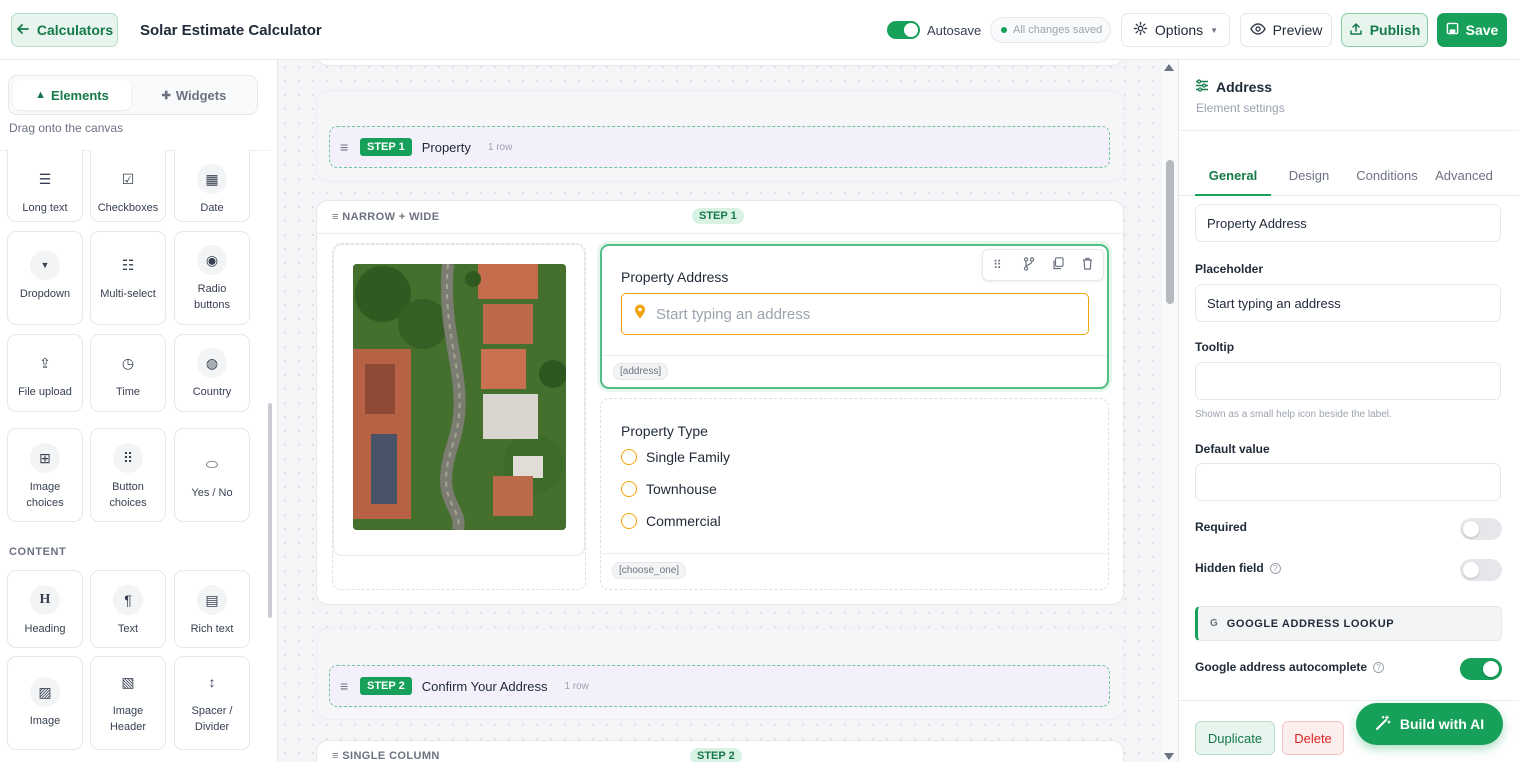  I want to click on element-tile-text: ¶ Text, so click(128, 609).